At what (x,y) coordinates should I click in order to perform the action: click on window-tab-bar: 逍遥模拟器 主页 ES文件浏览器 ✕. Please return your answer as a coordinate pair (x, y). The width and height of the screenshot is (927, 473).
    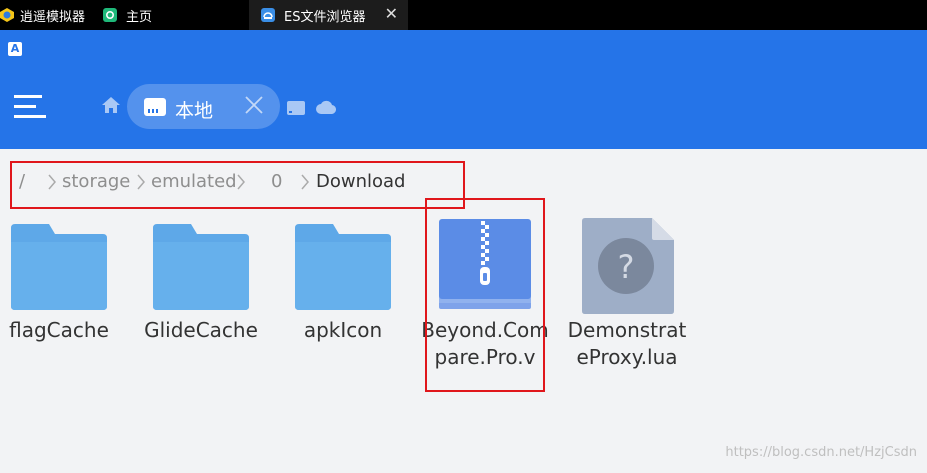
    Looking at the image, I should click on (463, 15).